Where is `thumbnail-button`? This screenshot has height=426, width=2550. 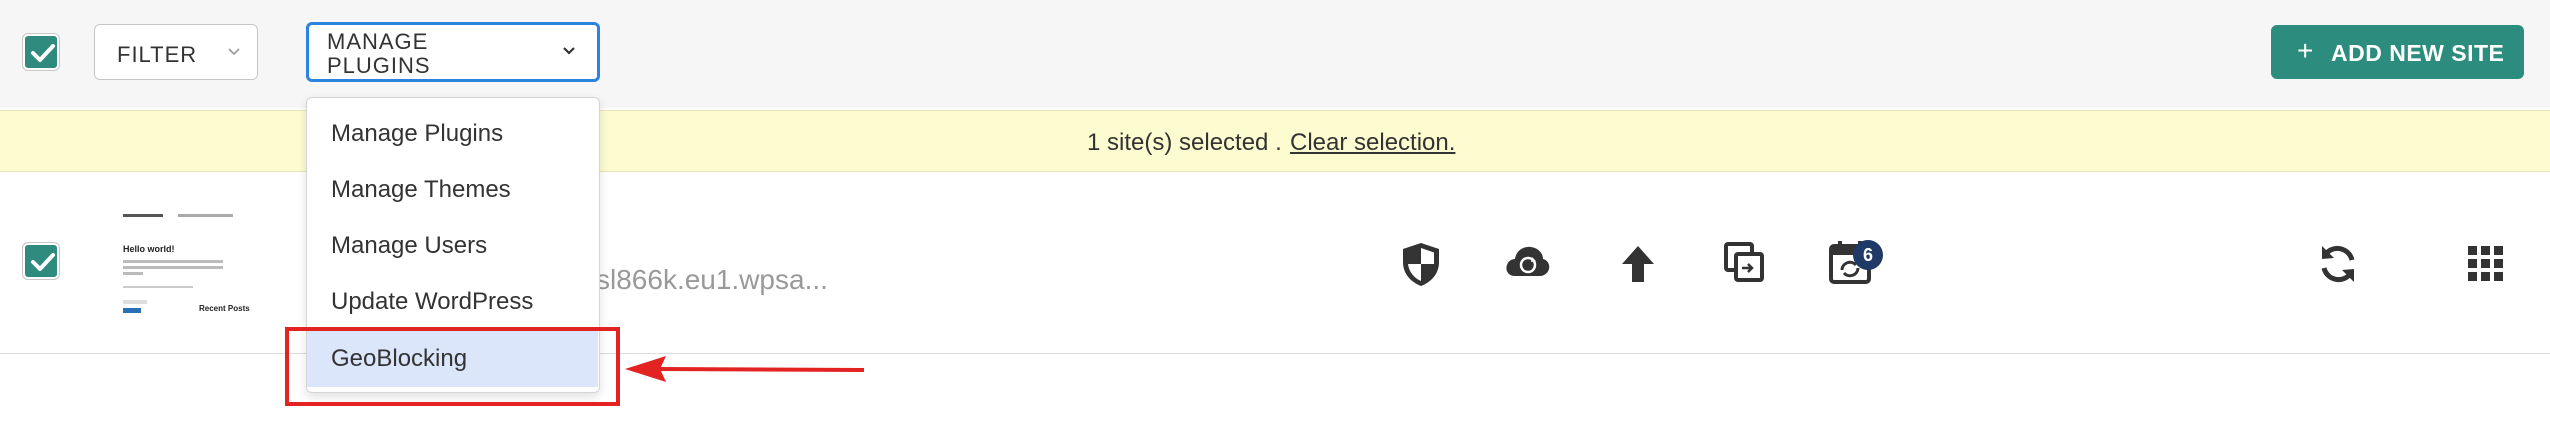
thumbnail-button is located at coordinates (132, 310).